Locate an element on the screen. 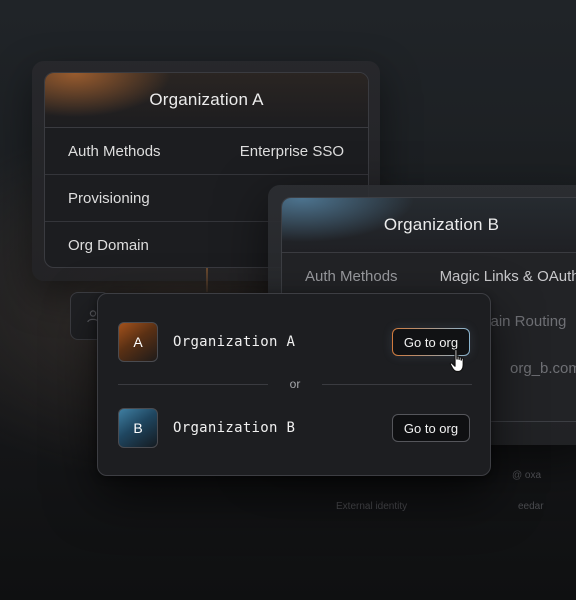  divider-left is located at coordinates (193, 384).